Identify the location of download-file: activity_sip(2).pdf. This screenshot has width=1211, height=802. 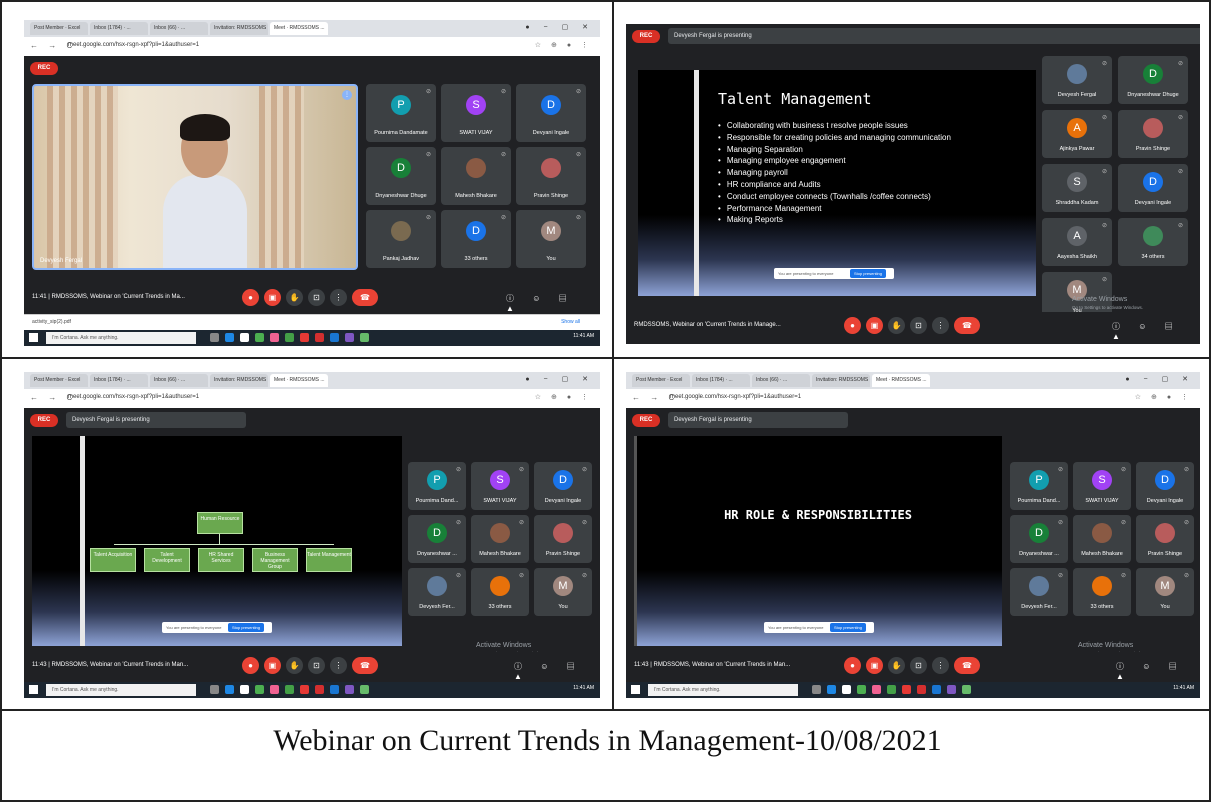
(51, 322).